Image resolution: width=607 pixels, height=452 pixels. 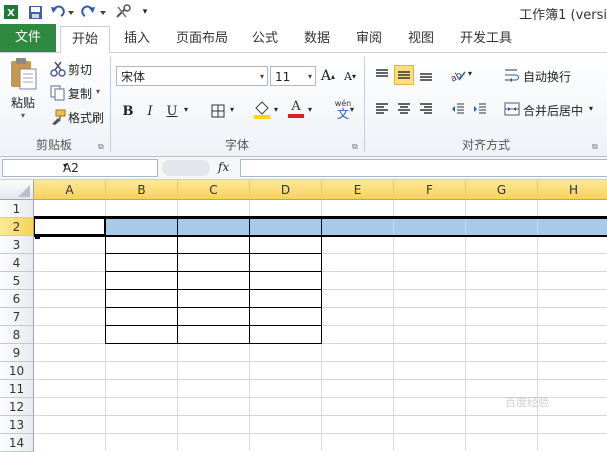 I want to click on phonetic-dropdown-icon: ▾, so click(x=352, y=109).